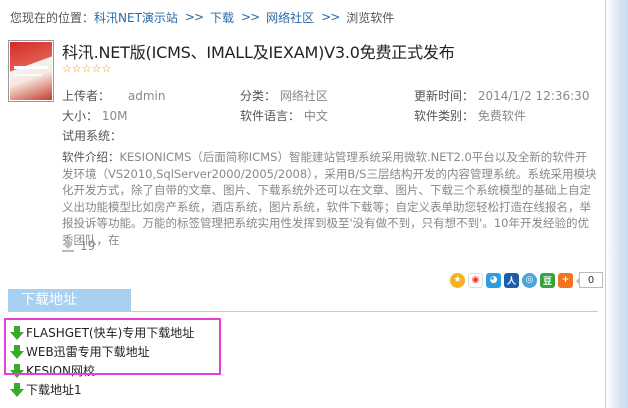 This screenshot has height=408, width=628. Describe the element at coordinates (258, 52) in the screenshot. I see `software-title: 科汛.NET版(ICMS、IMALL及IEXAM)V3.0免费正式发布` at that location.